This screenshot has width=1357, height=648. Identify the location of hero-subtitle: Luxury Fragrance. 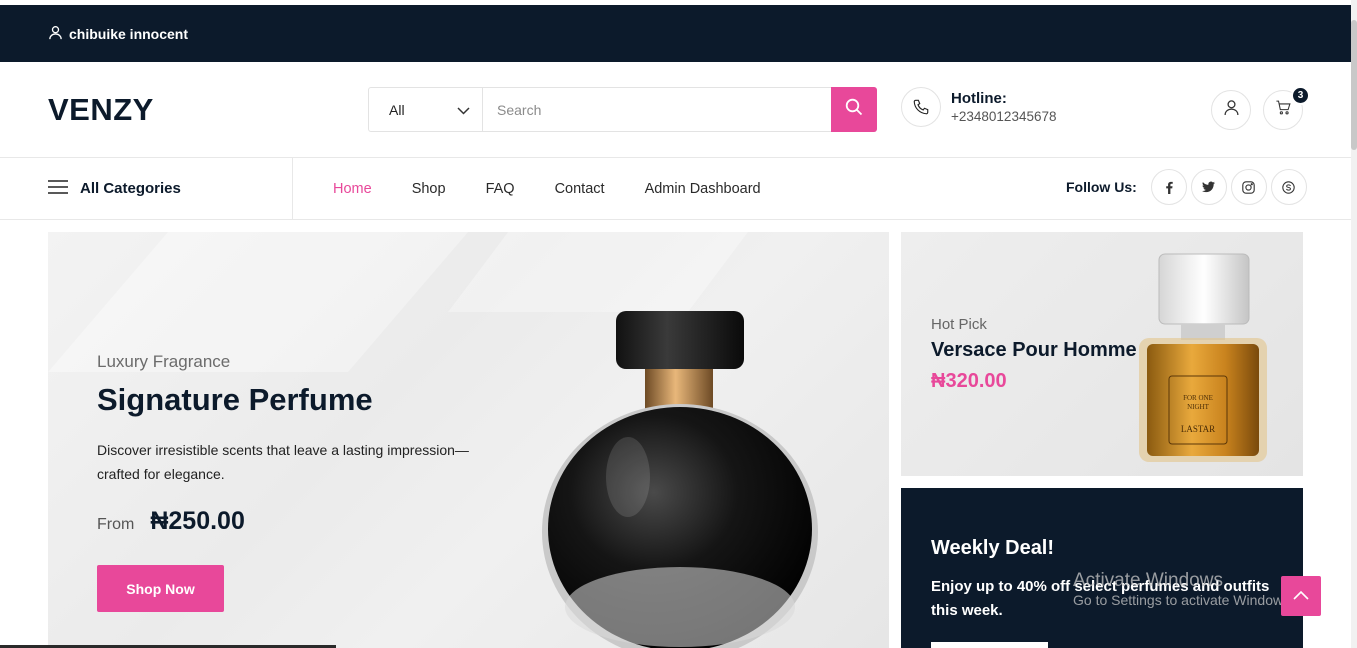
(164, 361).